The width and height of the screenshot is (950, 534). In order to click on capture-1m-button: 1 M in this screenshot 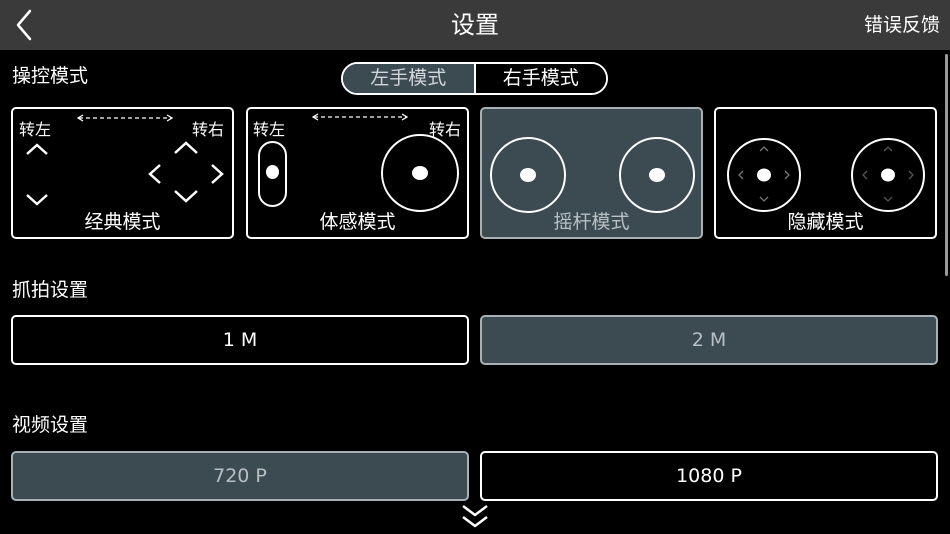, I will do `click(240, 340)`.